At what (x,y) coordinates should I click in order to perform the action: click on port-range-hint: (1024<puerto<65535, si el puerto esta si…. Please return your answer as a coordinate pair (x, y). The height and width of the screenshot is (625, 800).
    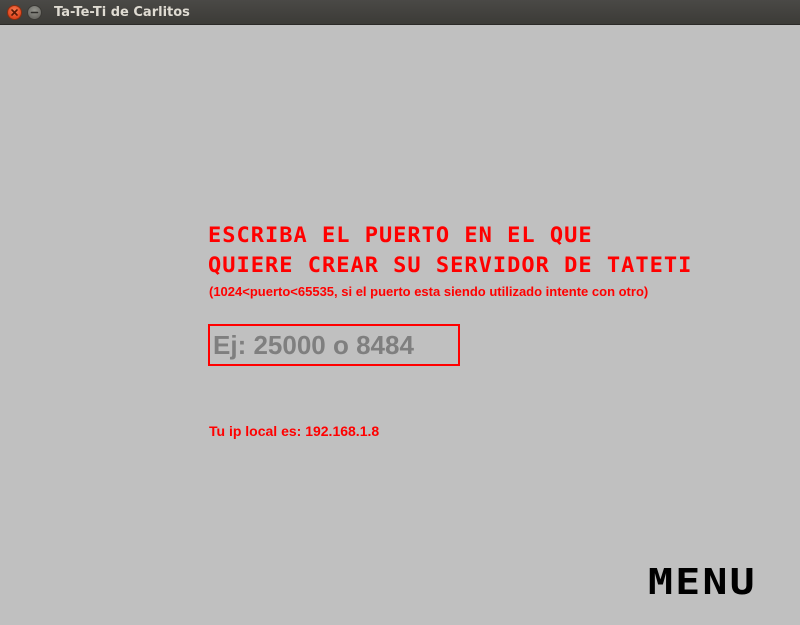
    Looking at the image, I should click on (429, 291).